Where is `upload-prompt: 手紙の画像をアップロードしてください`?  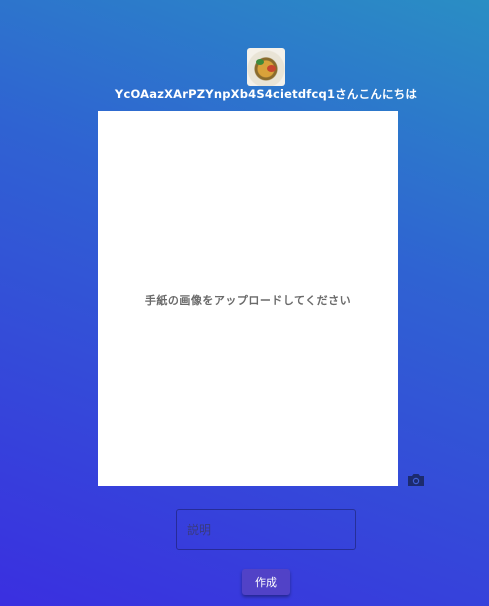
upload-prompt: 手紙の画像をアップロードしてください is located at coordinates (248, 300).